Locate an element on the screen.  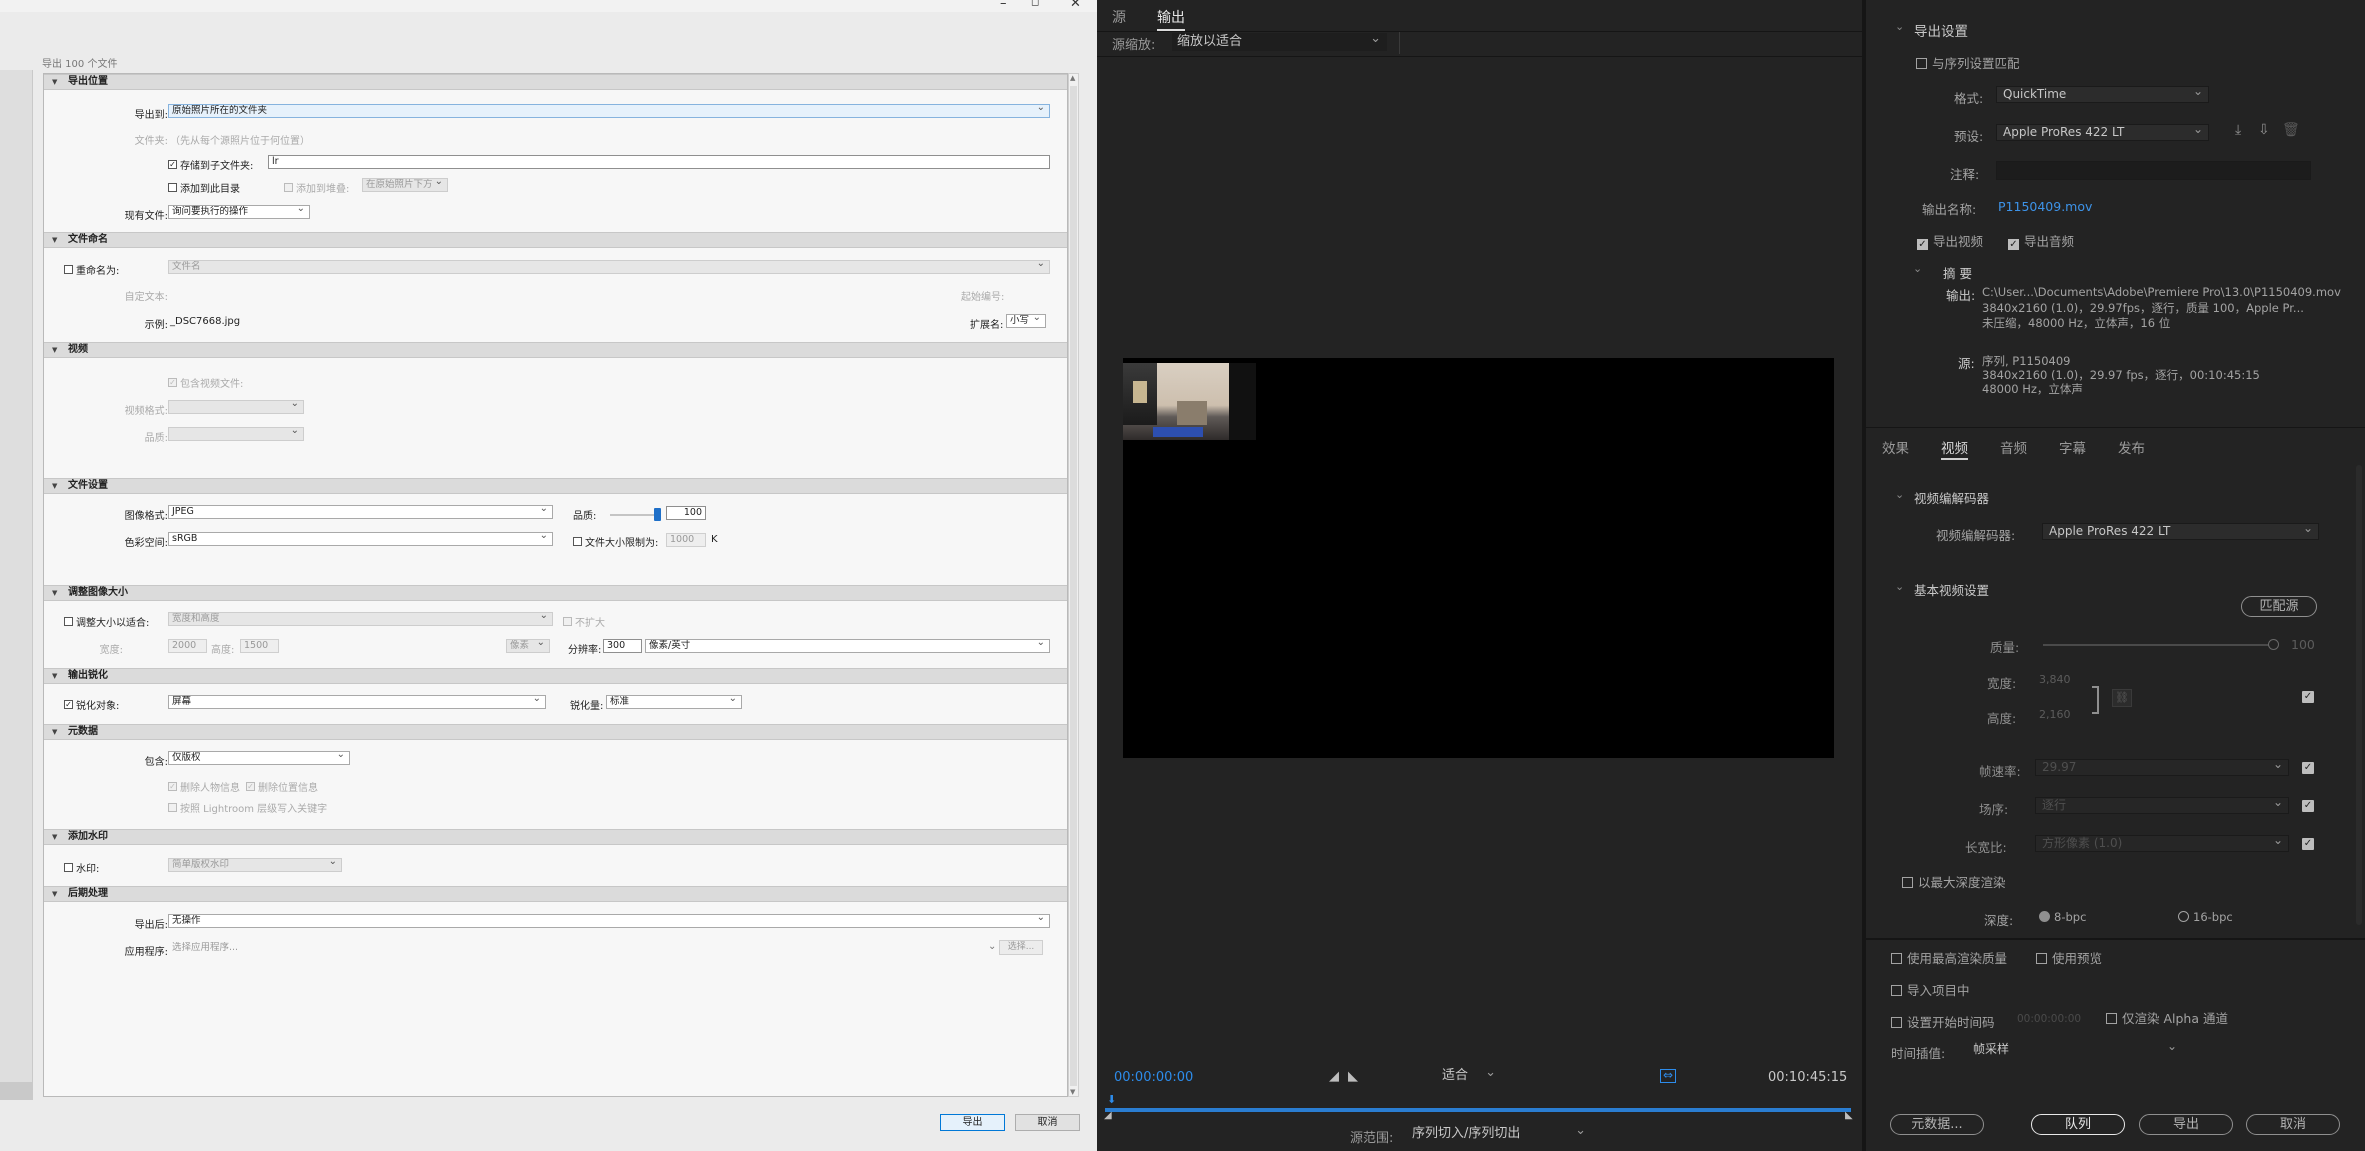
aspect-override-checkbox: ✓ is located at coordinates (2308, 844).